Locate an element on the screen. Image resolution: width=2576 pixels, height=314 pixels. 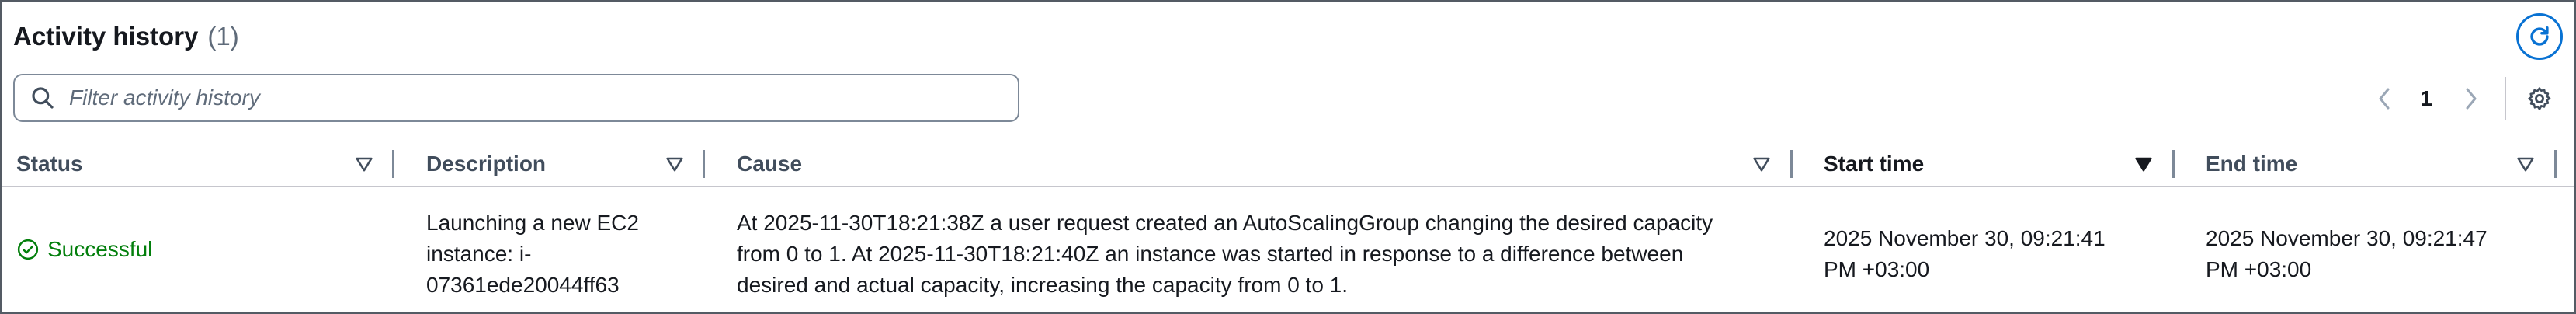
filter-field is located at coordinates (516, 98).